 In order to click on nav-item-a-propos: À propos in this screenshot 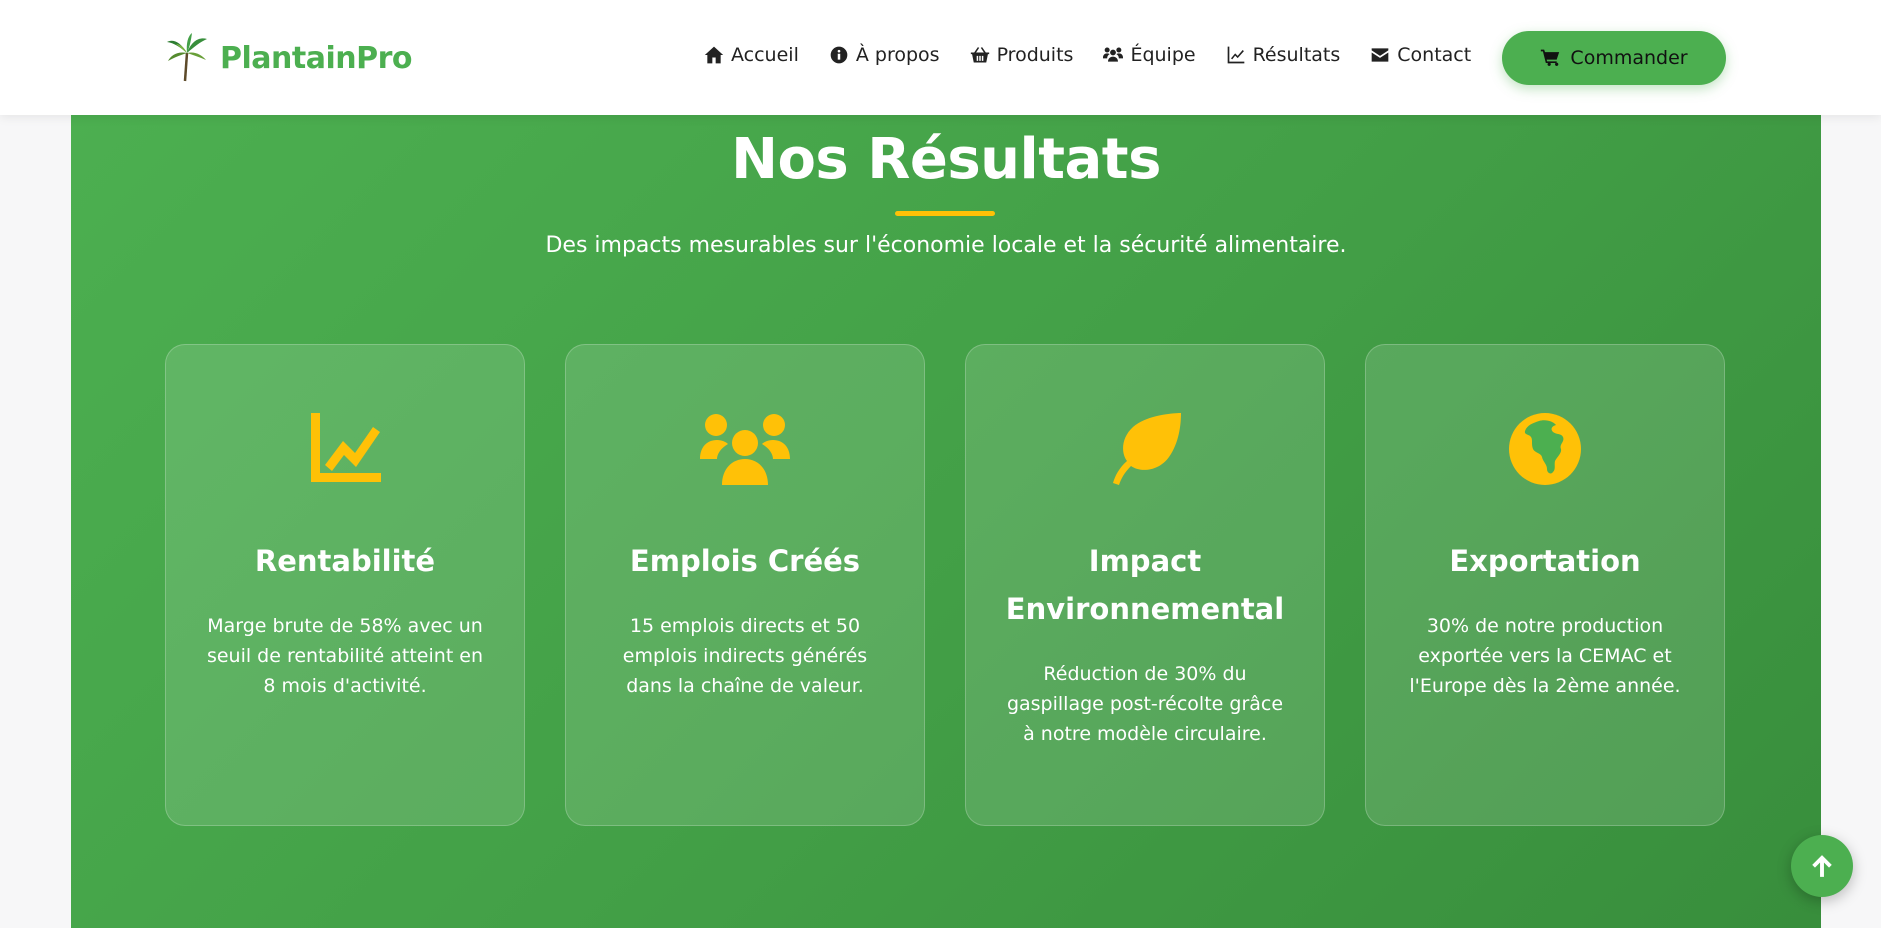, I will do `click(884, 55)`.